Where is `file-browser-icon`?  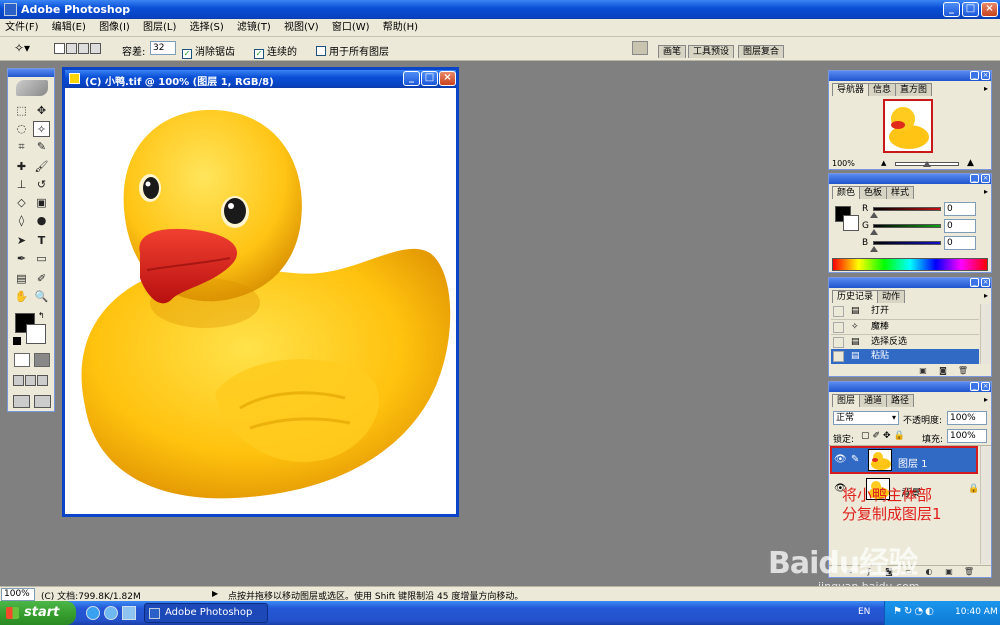
file-browser-icon is located at coordinates (640, 48).